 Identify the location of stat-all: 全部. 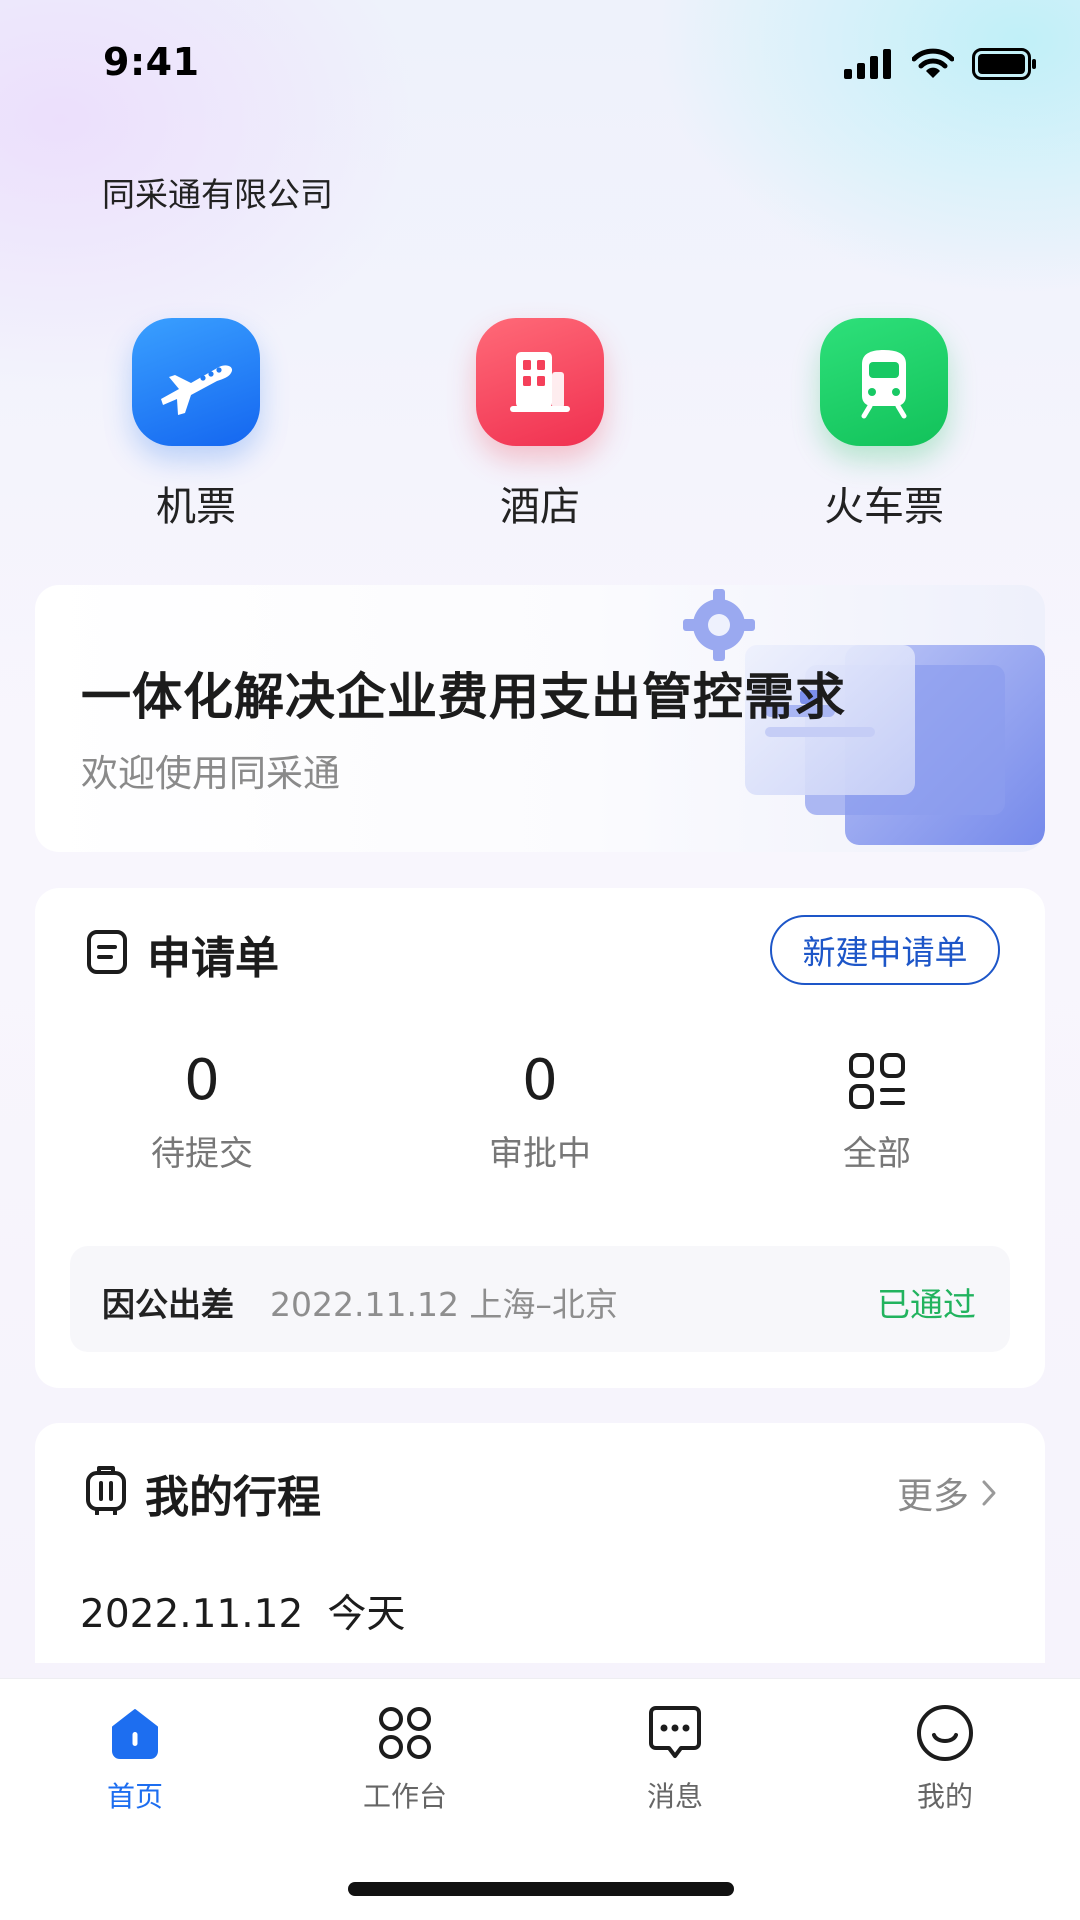
(877, 1111).